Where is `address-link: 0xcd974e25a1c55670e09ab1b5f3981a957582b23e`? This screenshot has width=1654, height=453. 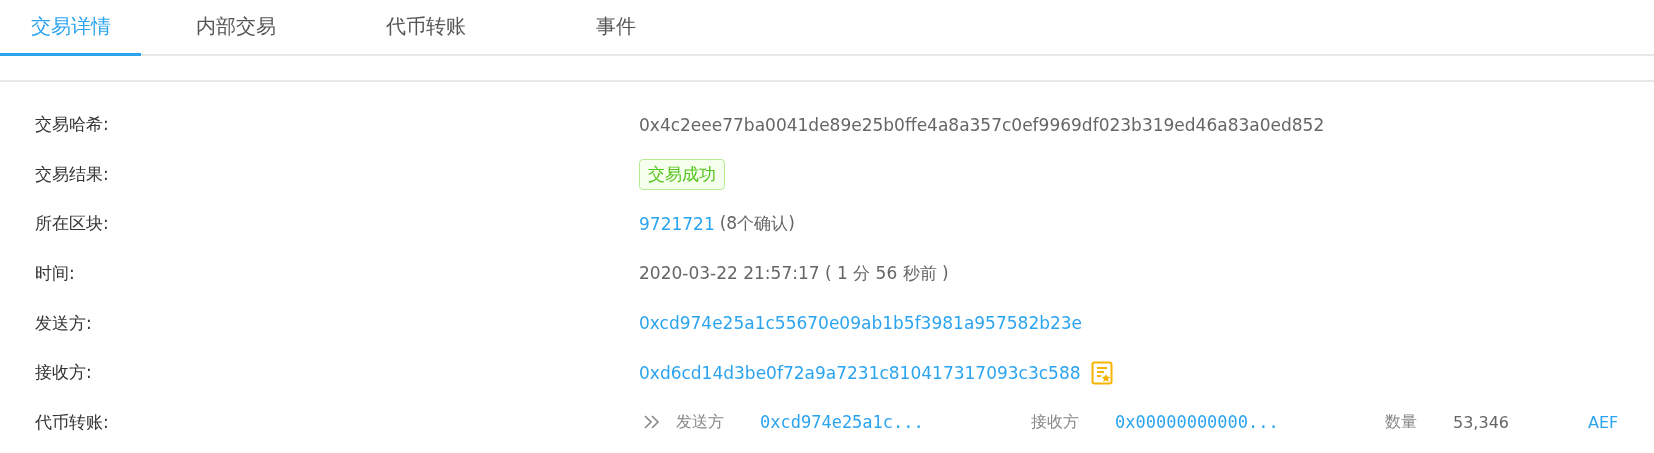
address-link: 0xcd974e25a1c55670e09ab1b5f3981a957582b23e is located at coordinates (861, 323).